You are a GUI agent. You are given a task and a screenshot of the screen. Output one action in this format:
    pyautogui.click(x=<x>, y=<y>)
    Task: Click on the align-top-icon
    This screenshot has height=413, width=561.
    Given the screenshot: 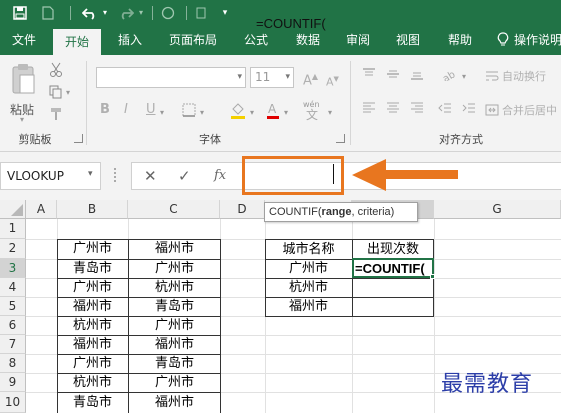 What is the action you would take?
    pyautogui.click(x=369, y=76)
    